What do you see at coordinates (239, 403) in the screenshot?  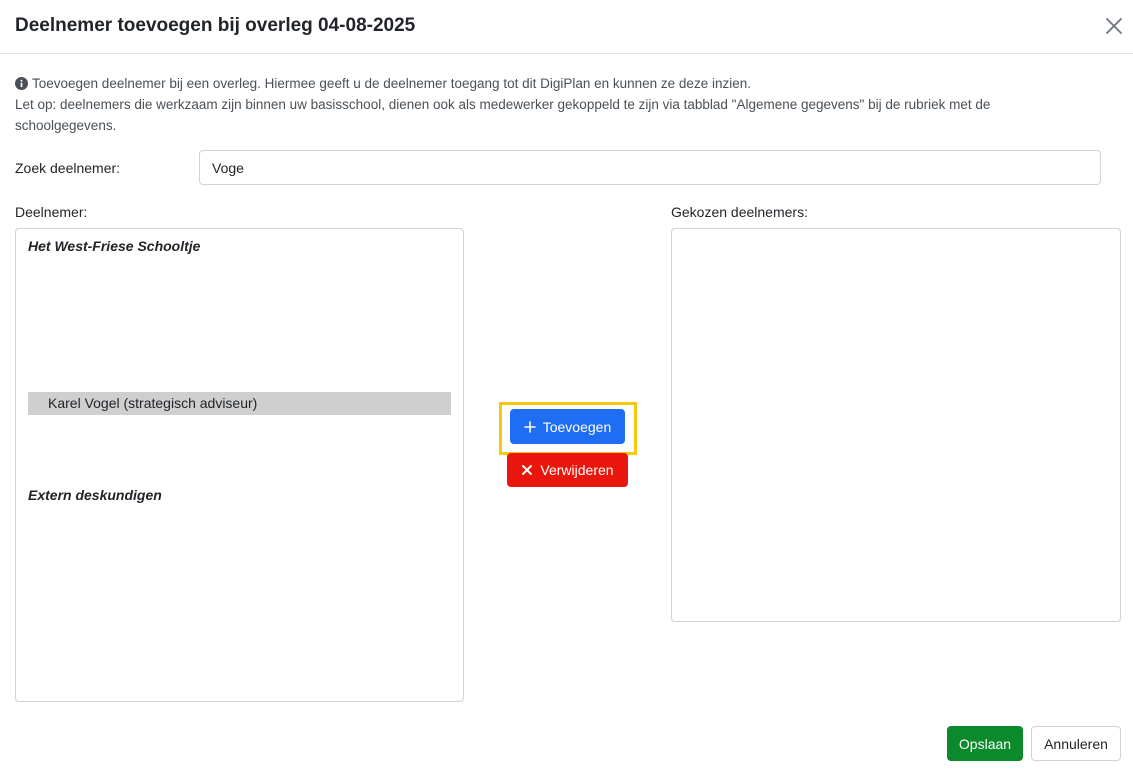 I see `list-item: Karel Vogel (strategisch adviseur)` at bounding box center [239, 403].